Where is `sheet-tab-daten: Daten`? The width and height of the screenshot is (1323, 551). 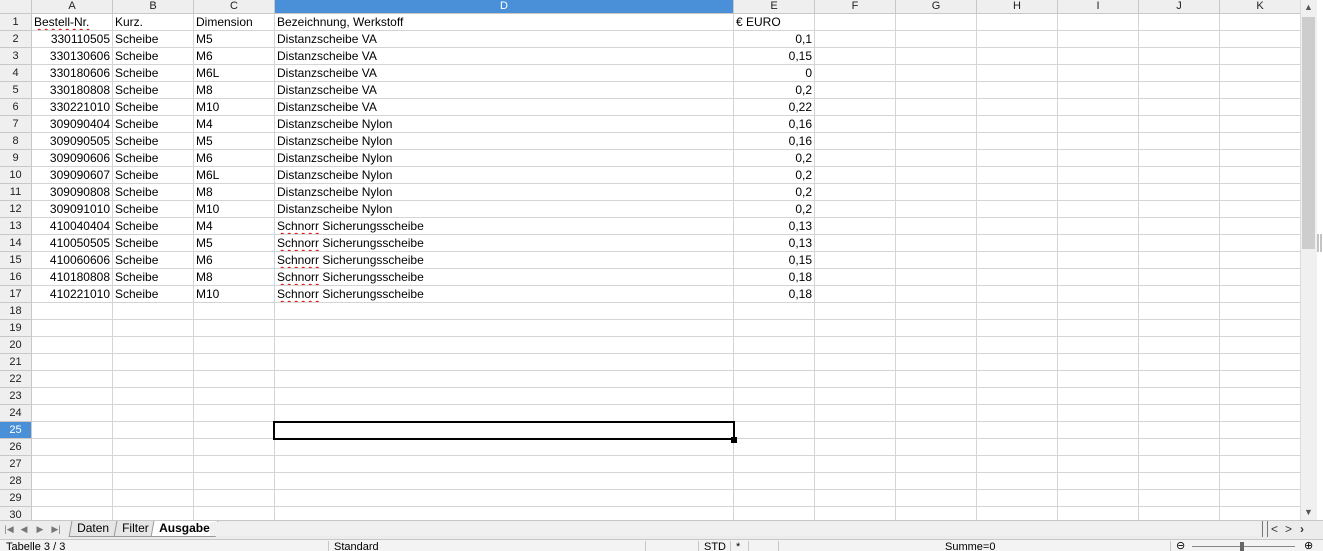
sheet-tab-daten: Daten is located at coordinates (93, 529).